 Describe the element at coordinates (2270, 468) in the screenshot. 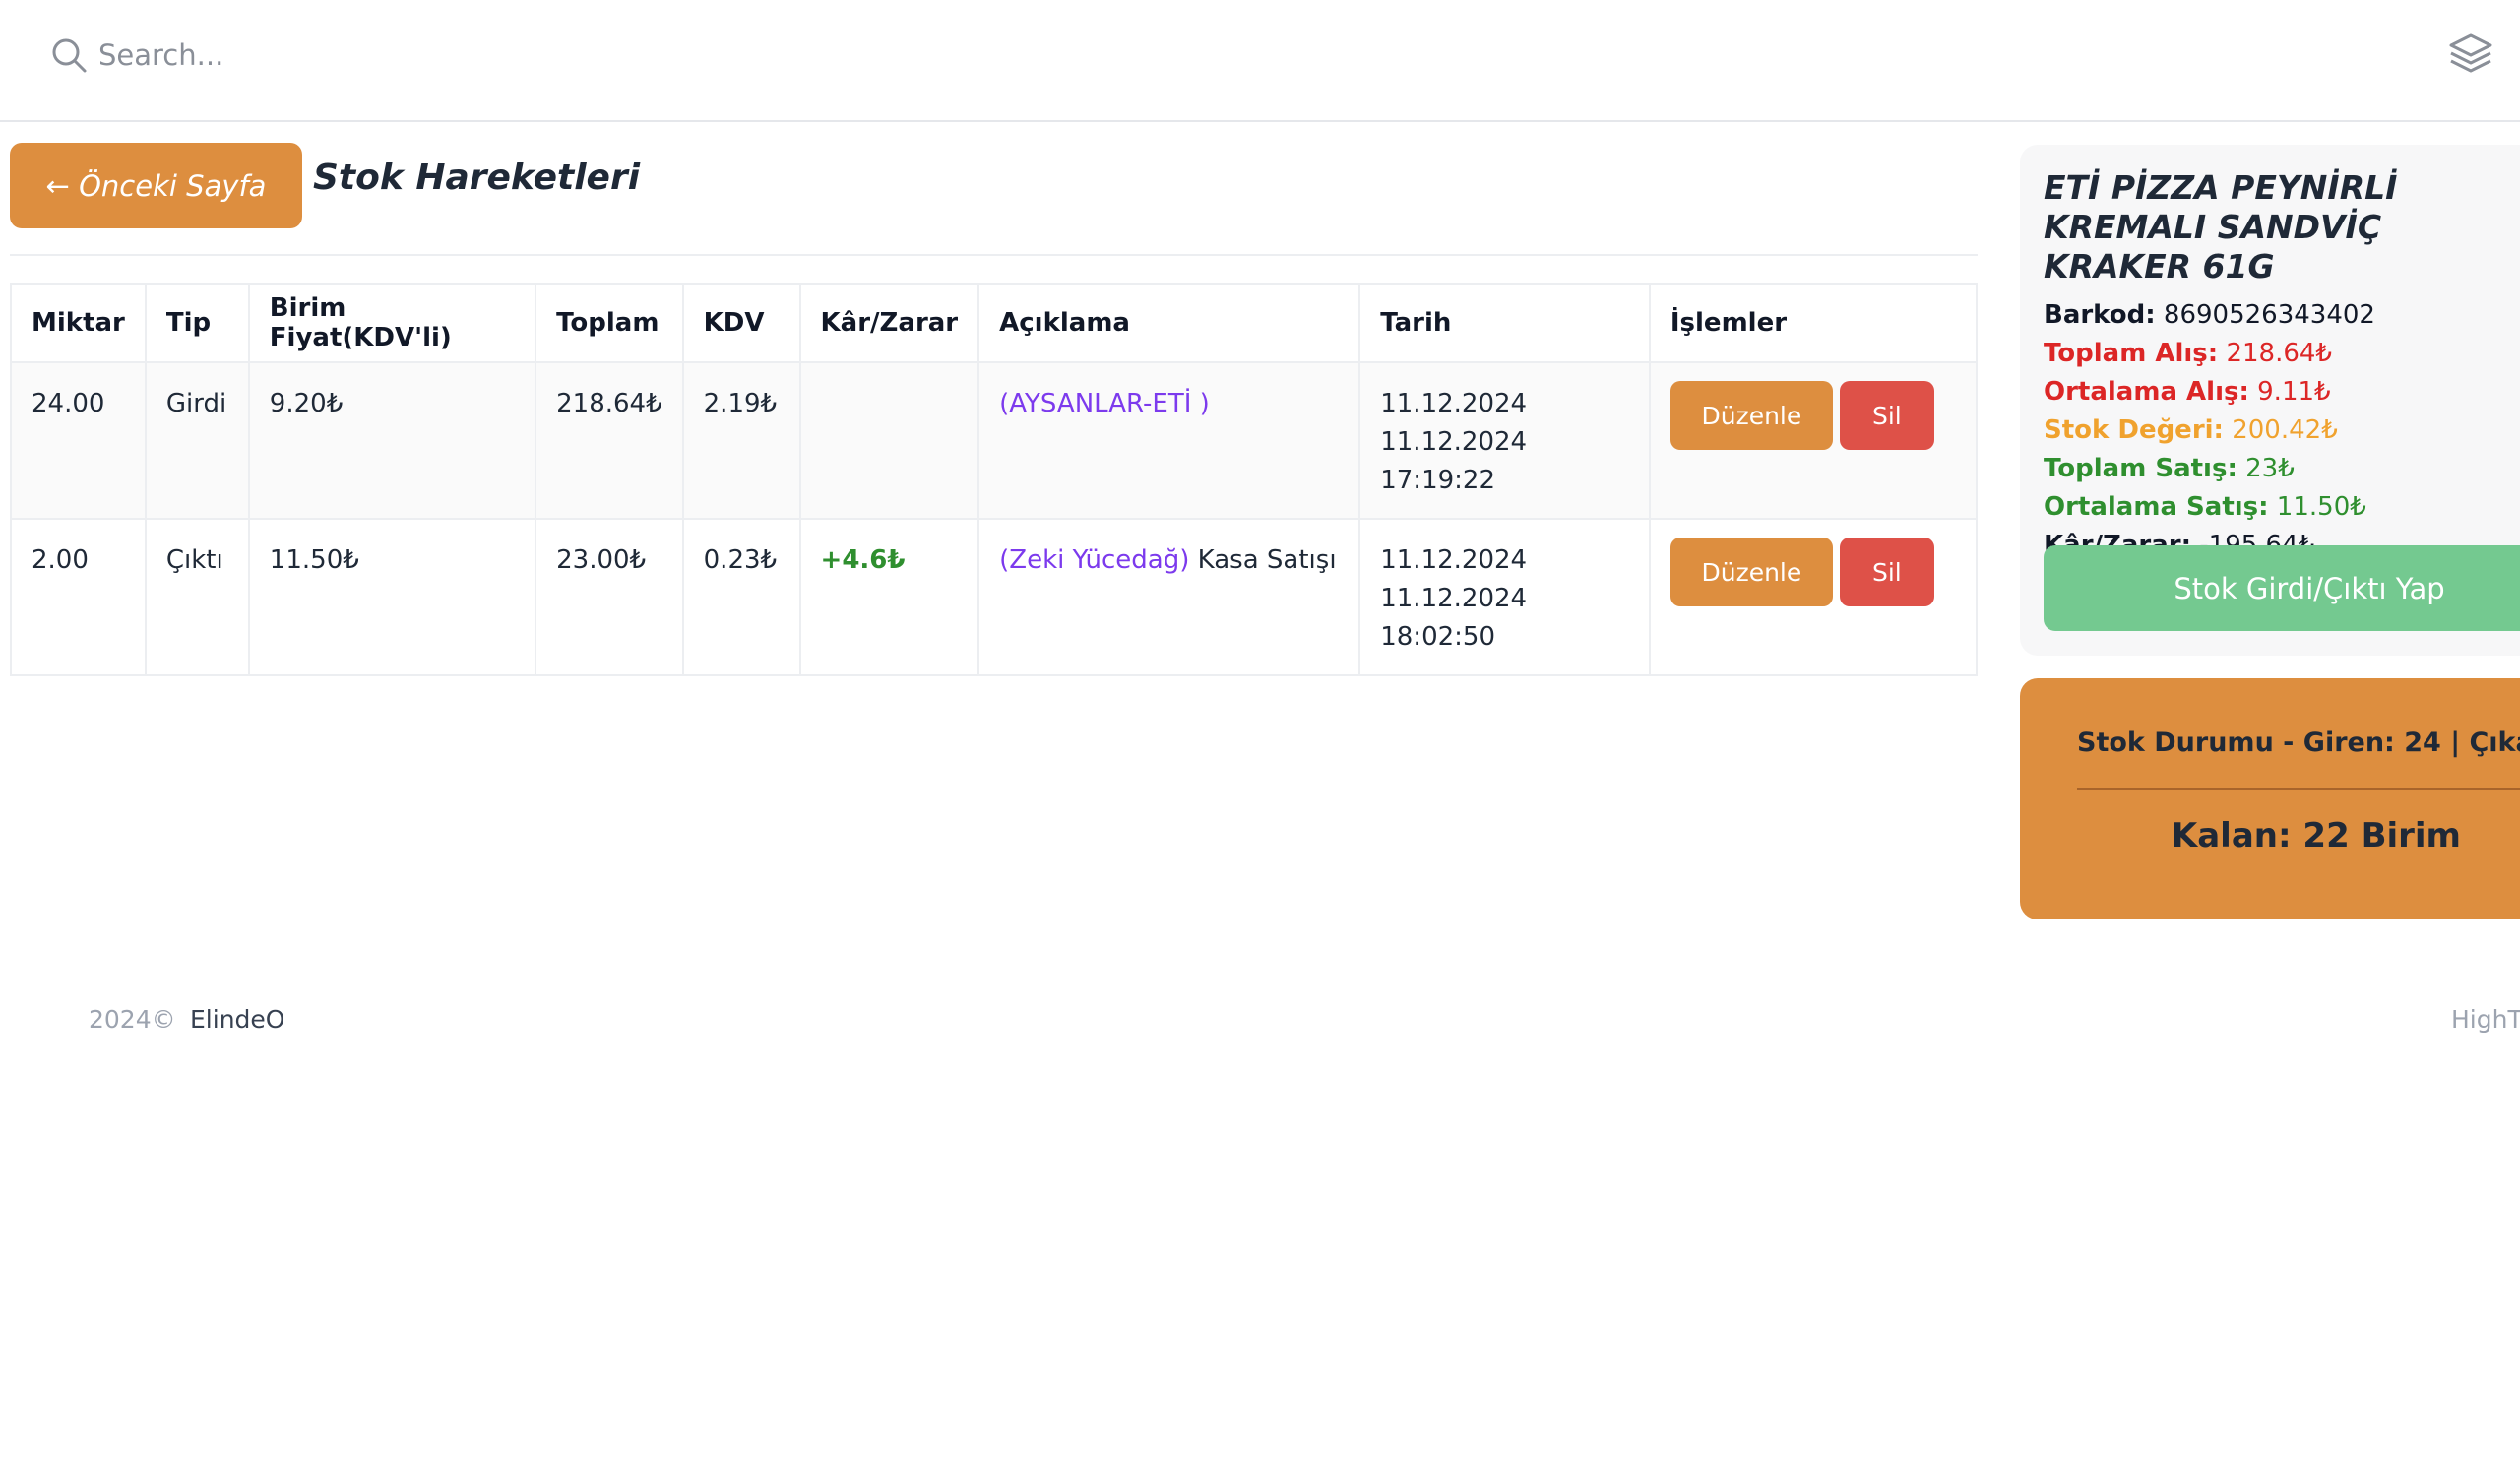

I see `total-sales-value: 23₺` at that location.